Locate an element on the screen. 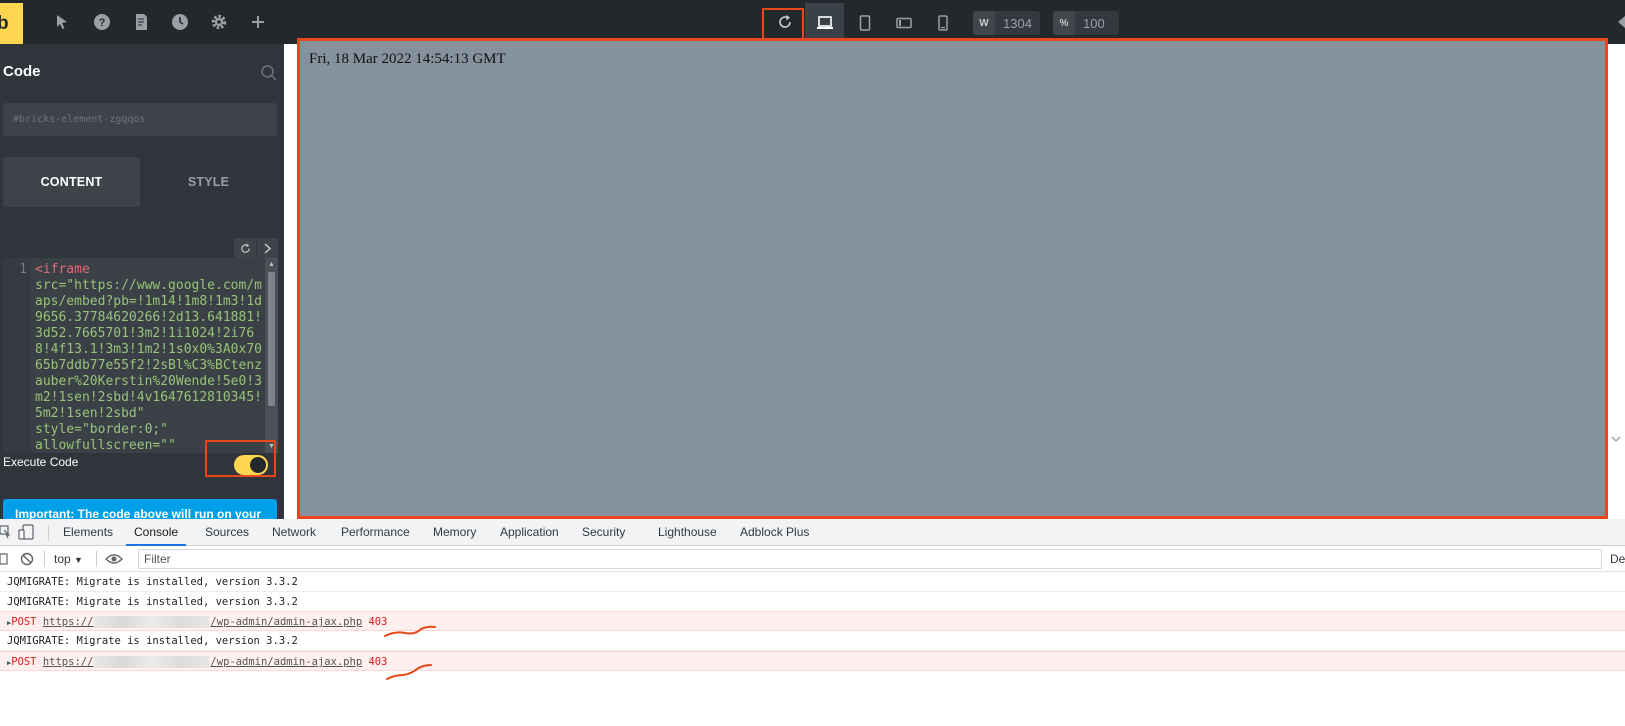 The image size is (1625, 726). chevron-right-icon is located at coordinates (268, 248).